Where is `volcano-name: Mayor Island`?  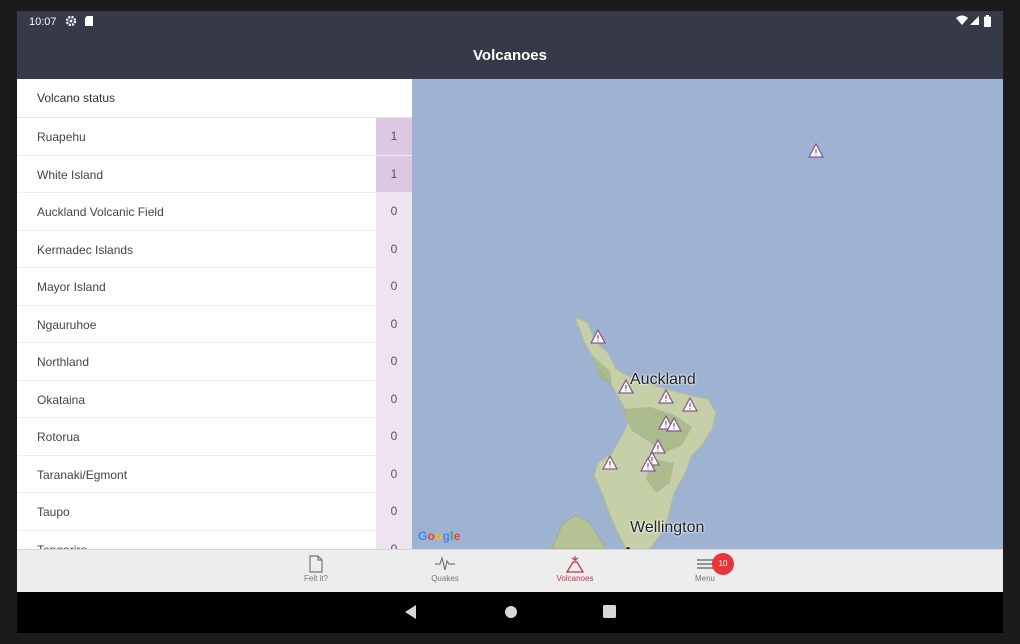
volcano-name: Mayor Island is located at coordinates (71, 287).